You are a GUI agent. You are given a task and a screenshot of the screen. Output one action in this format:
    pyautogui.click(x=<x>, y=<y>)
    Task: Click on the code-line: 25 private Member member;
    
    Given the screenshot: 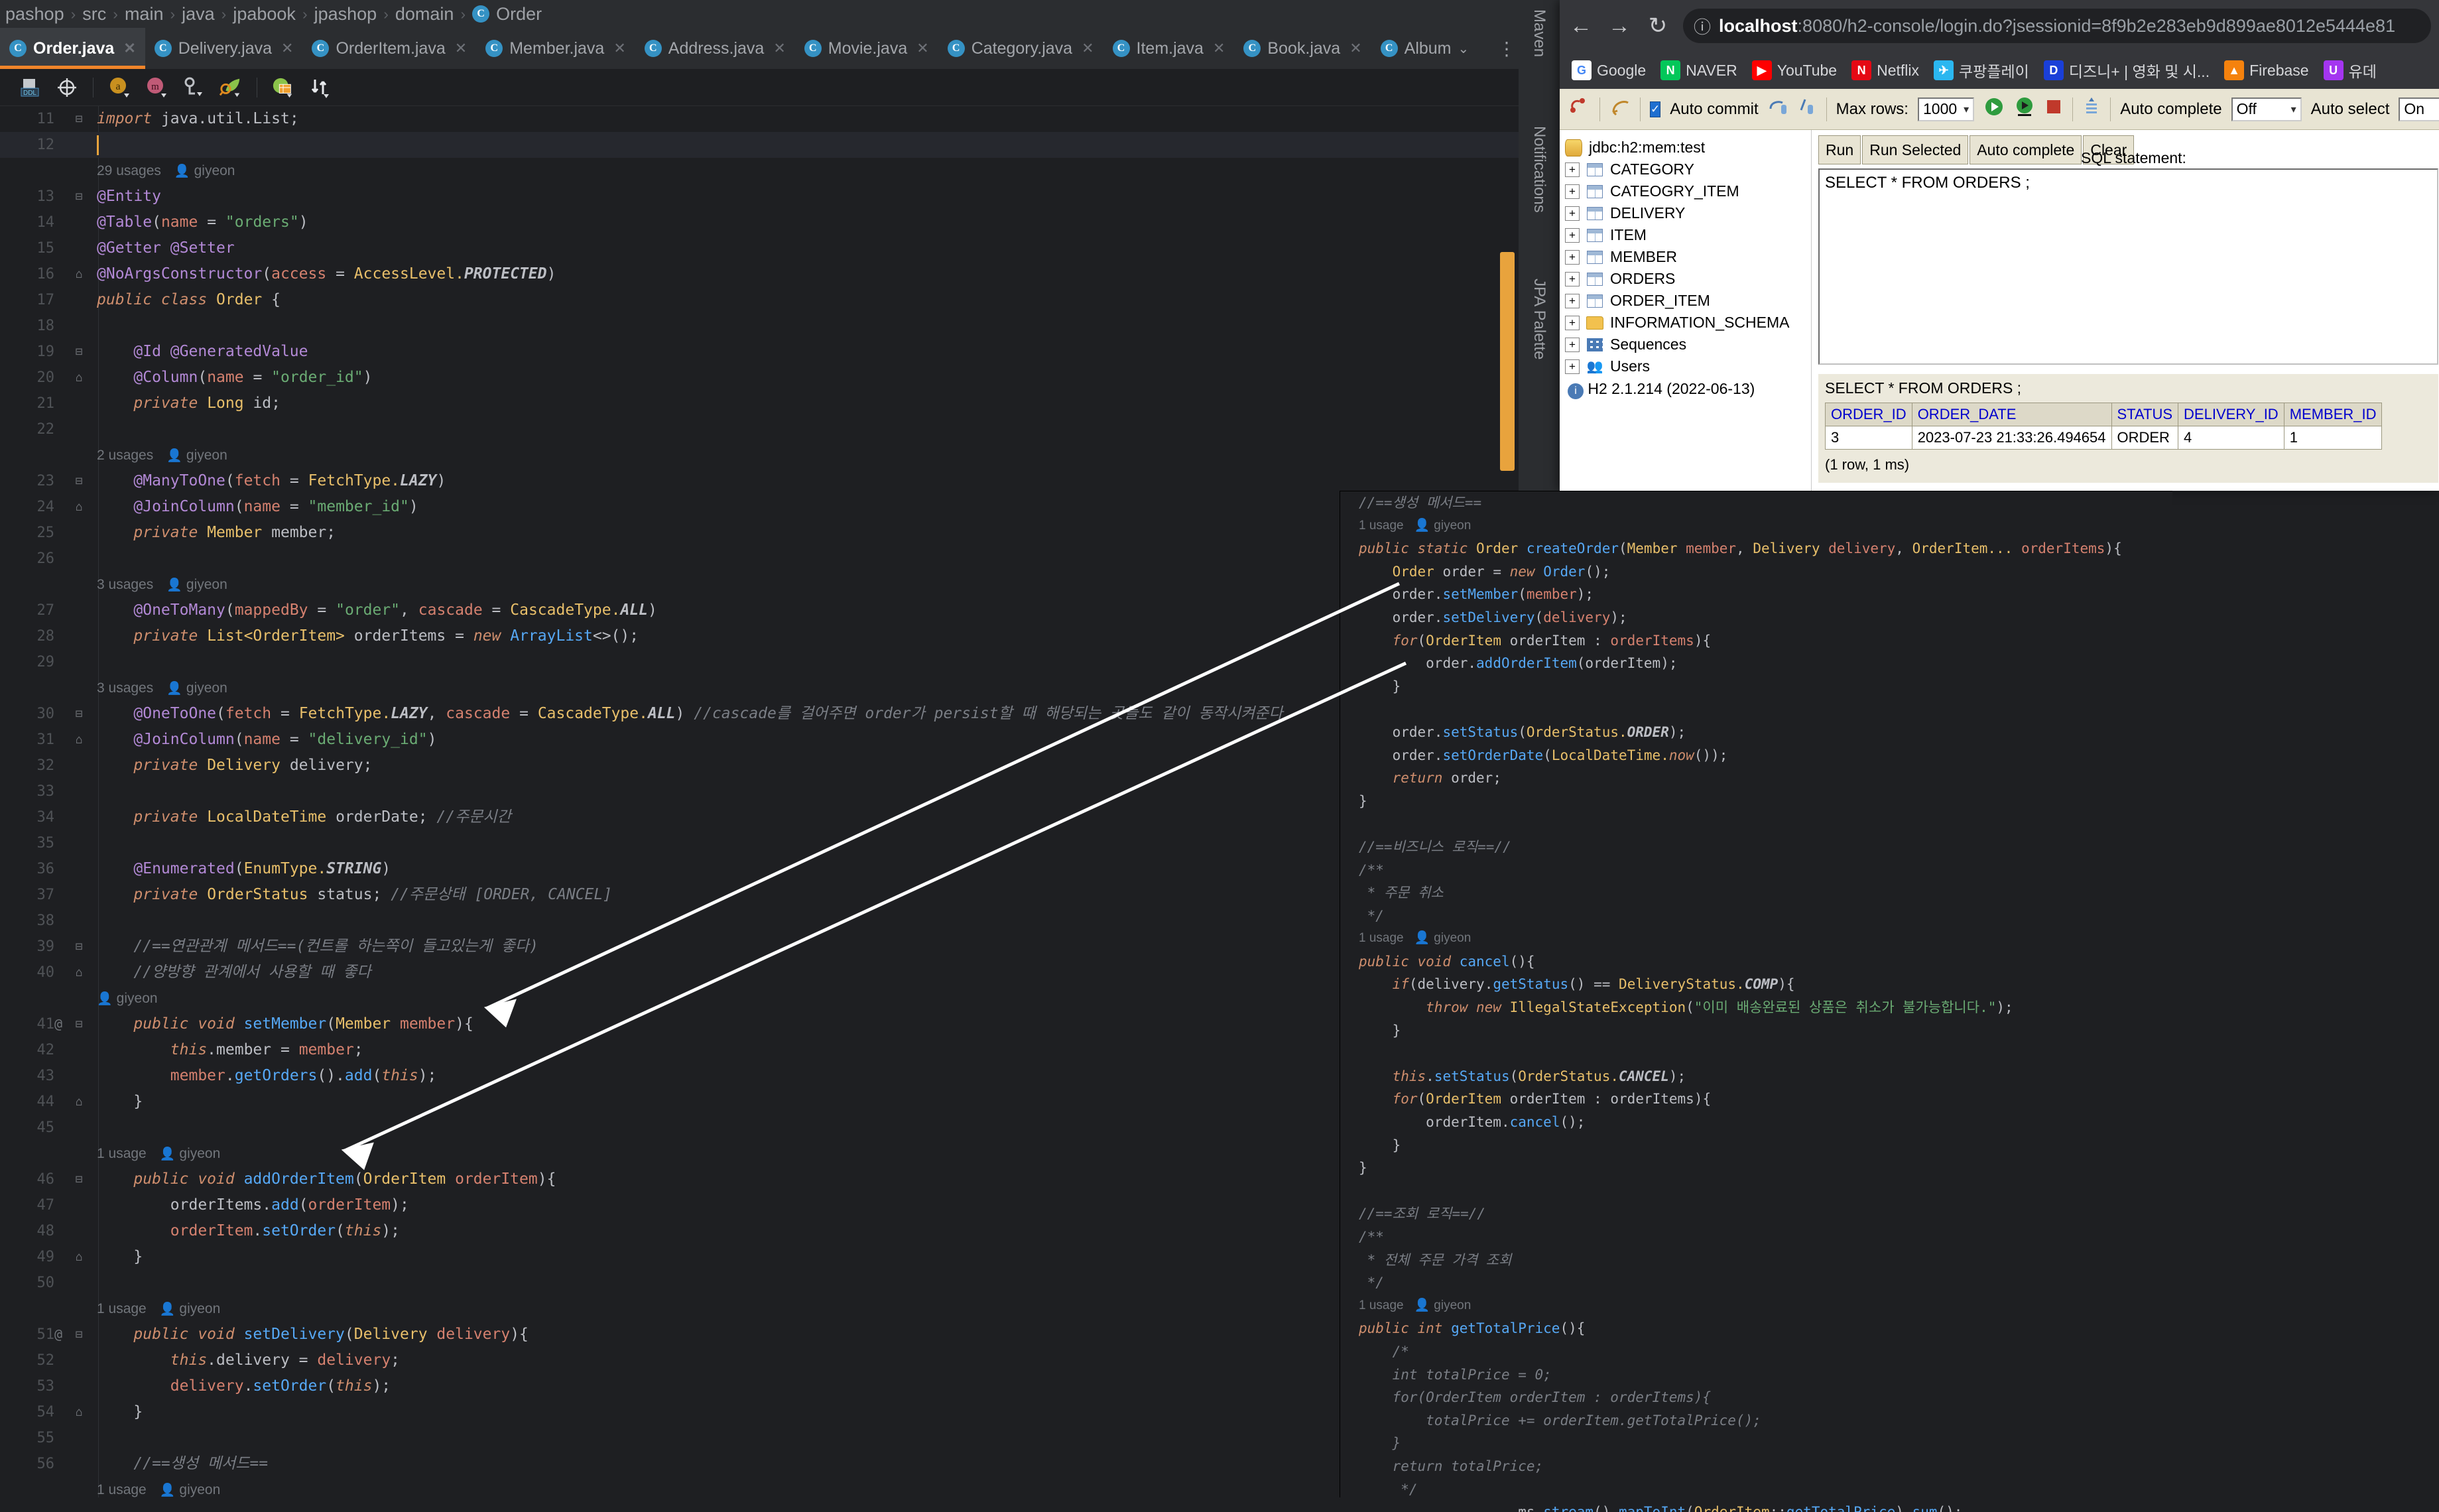 What is the action you would take?
    pyautogui.click(x=760, y=533)
    